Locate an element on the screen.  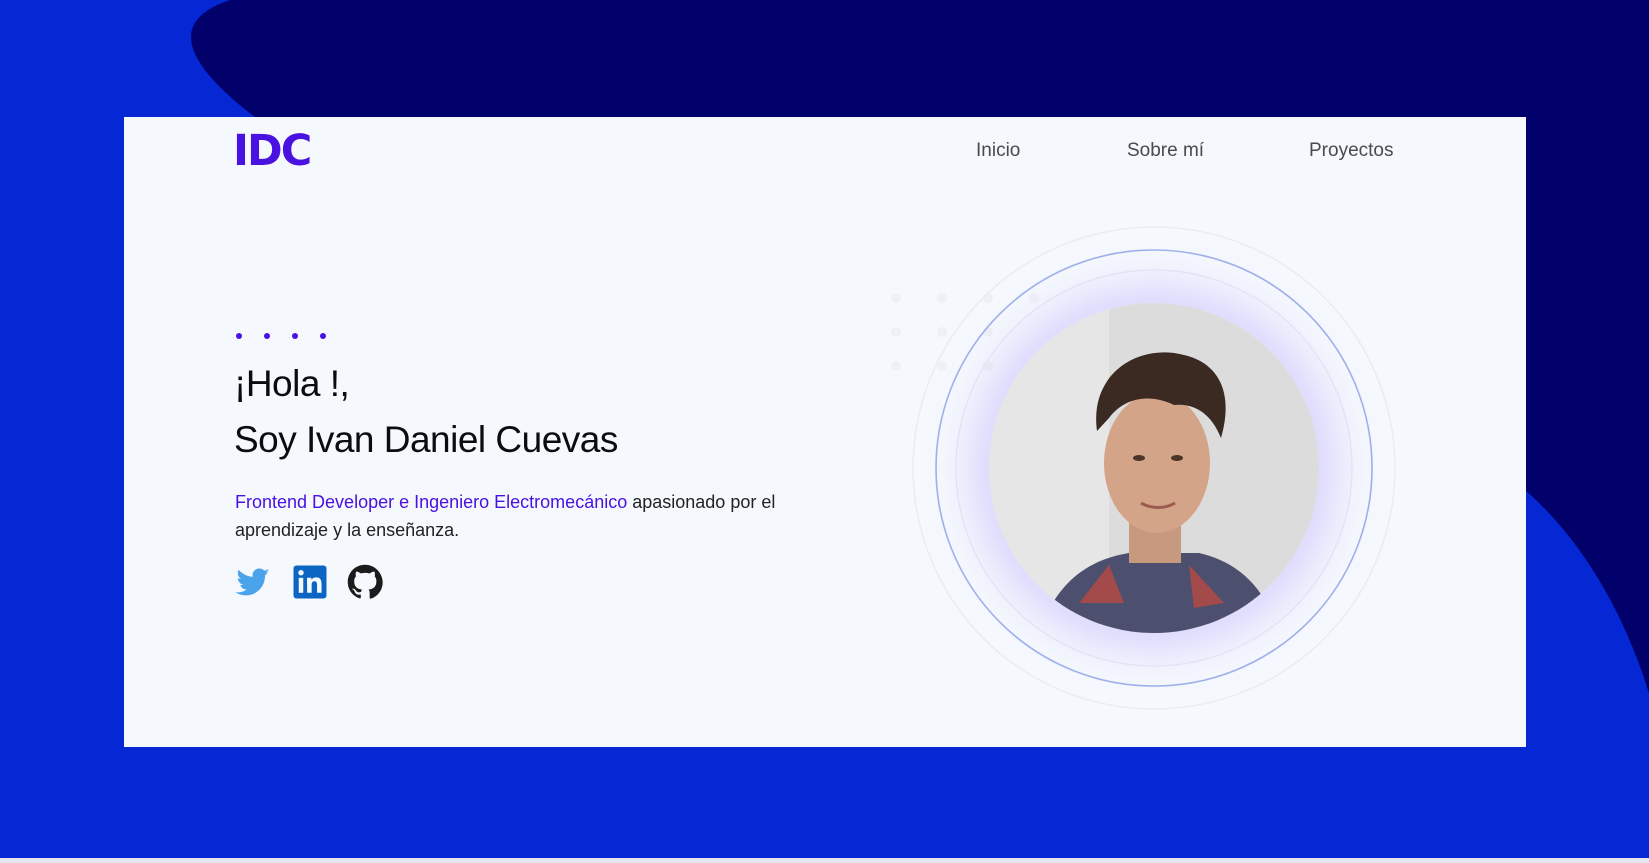
github-icon-shape is located at coordinates (365, 581).